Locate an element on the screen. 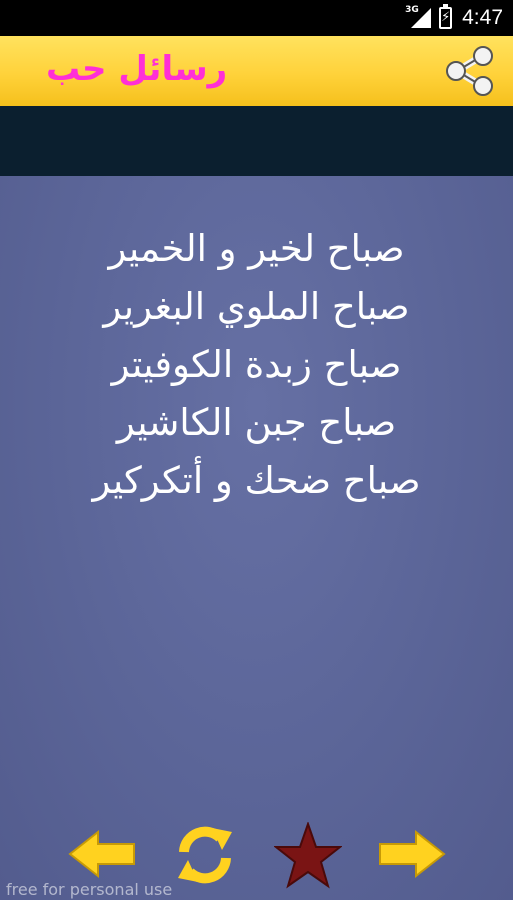 This screenshot has height=900, width=513. favorite-button is located at coordinates (308, 857).